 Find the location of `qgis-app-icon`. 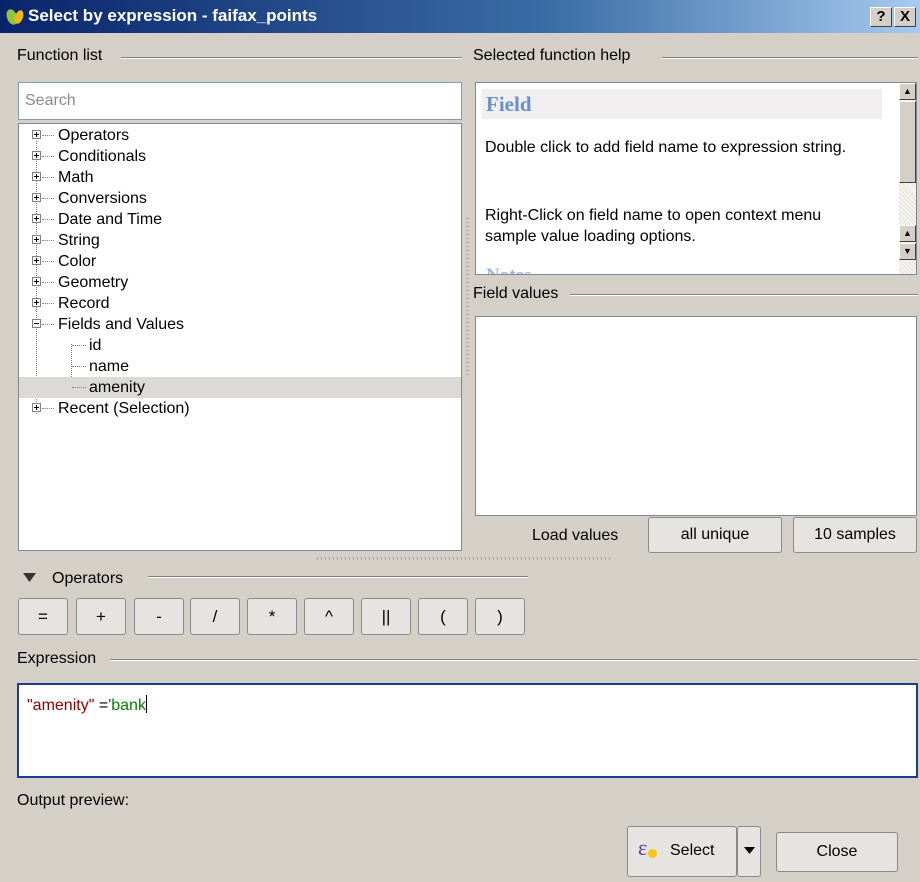

qgis-app-icon is located at coordinates (15, 17).